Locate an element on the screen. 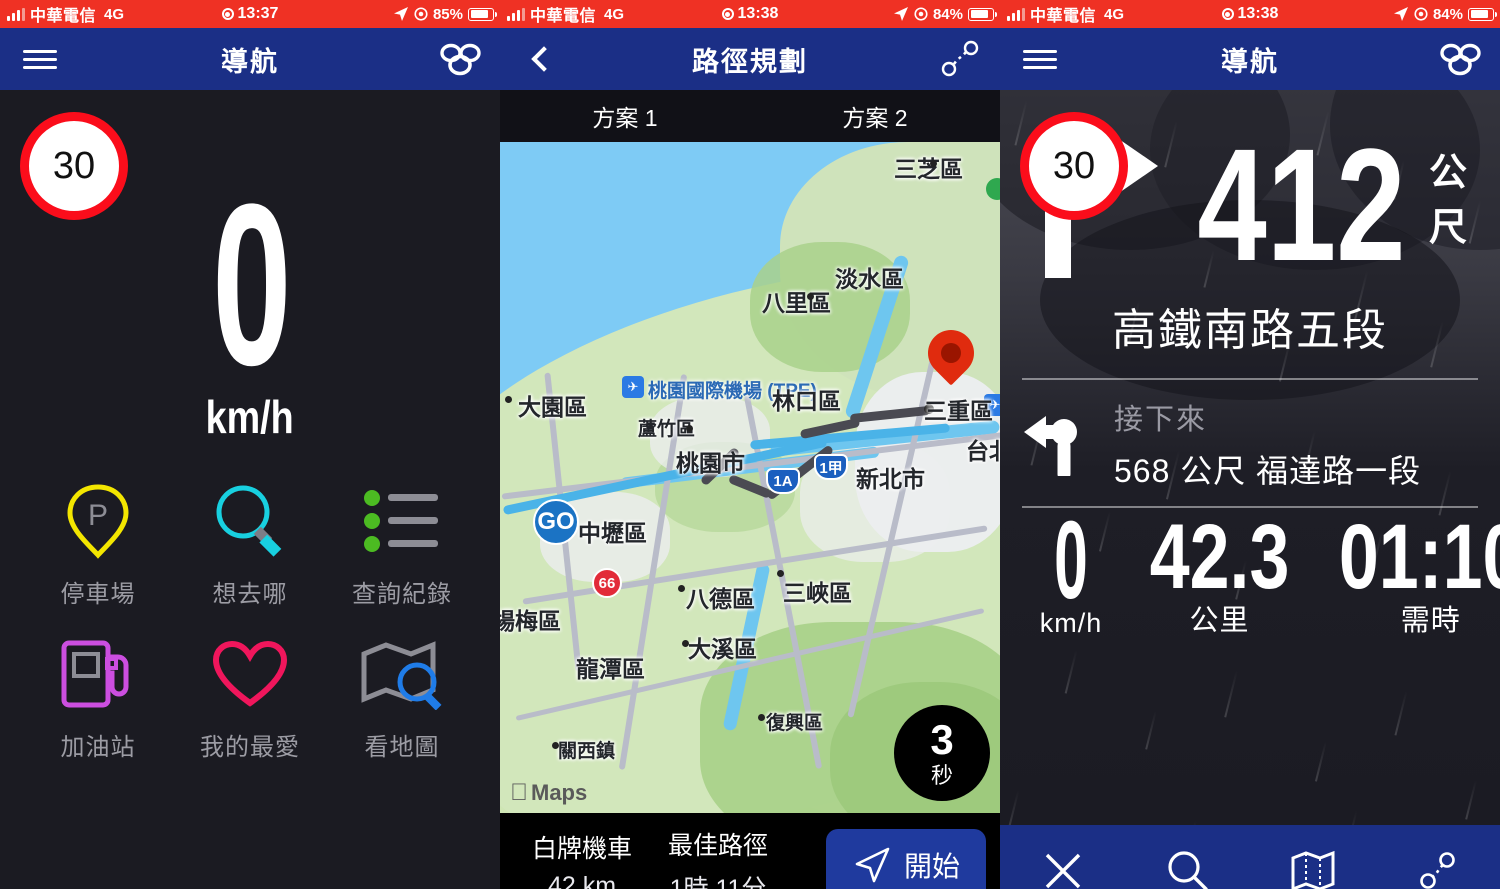  status-bar-home: 中華電信 4G 13:37 85% is located at coordinates (250, 14).